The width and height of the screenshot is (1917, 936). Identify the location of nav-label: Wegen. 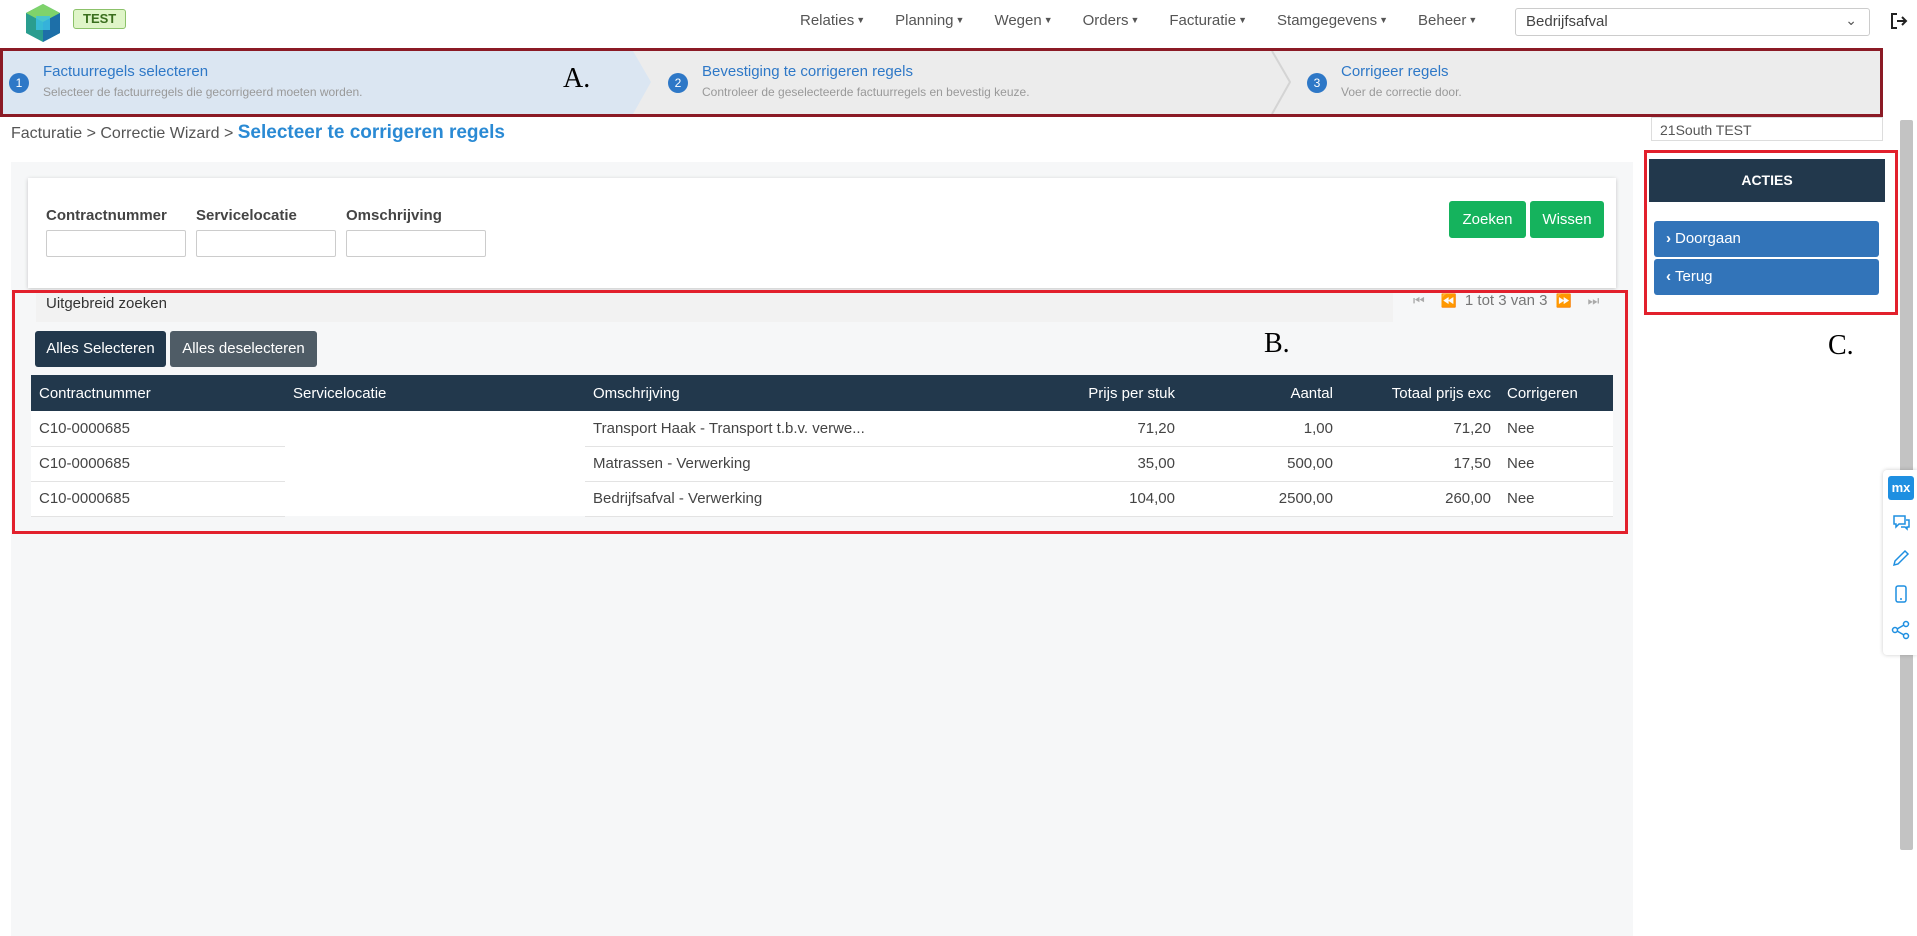
(1018, 20).